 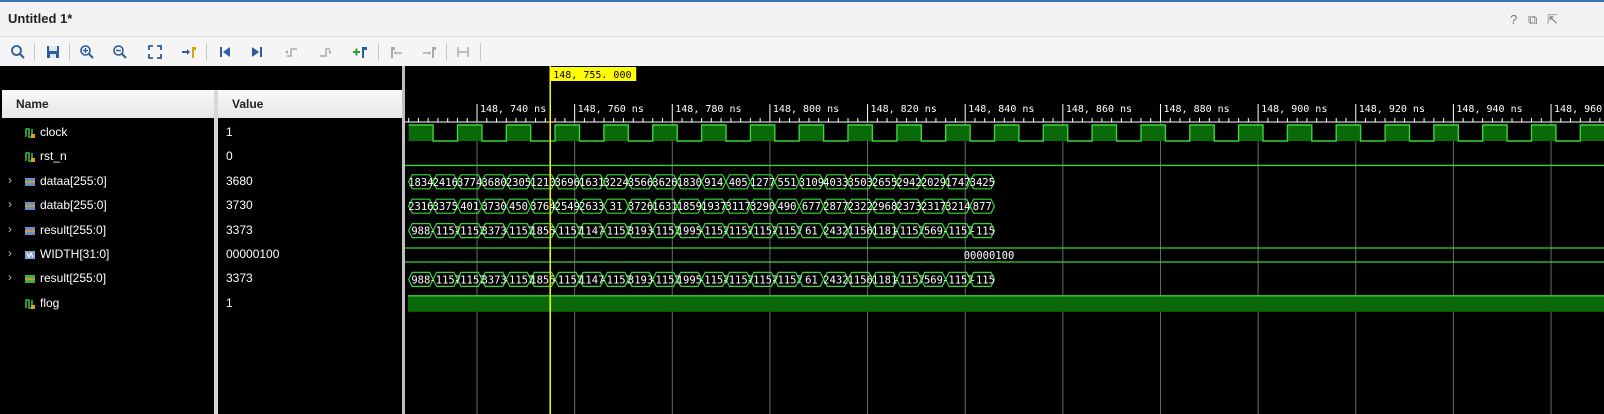 What do you see at coordinates (689, 207) in the screenshot?
I see `datab-value: 1859` at bounding box center [689, 207].